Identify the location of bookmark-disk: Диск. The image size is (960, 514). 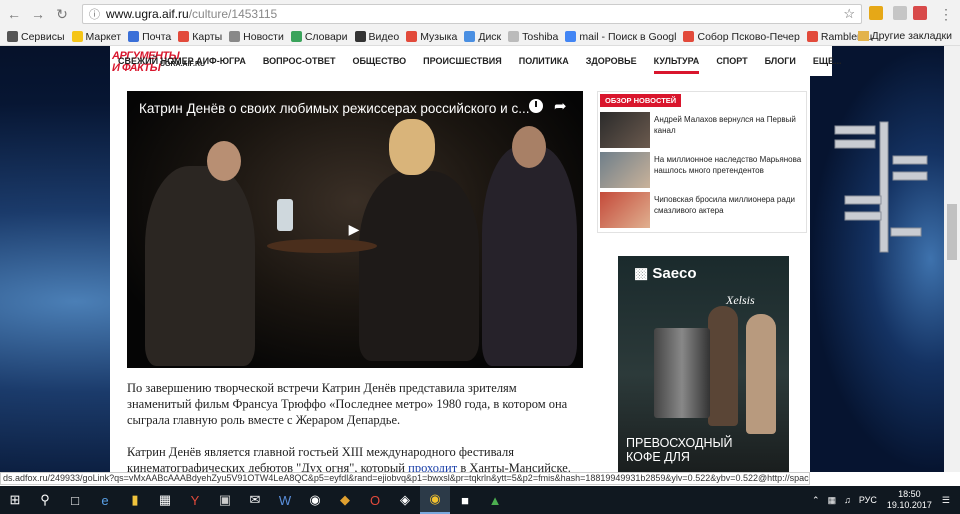
(482, 37).